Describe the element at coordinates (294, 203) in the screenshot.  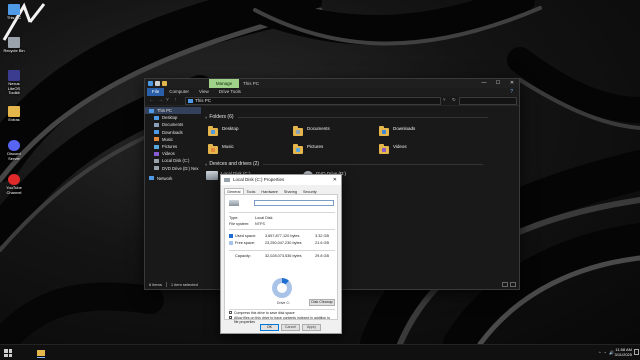
I see `drive-name-input` at that location.